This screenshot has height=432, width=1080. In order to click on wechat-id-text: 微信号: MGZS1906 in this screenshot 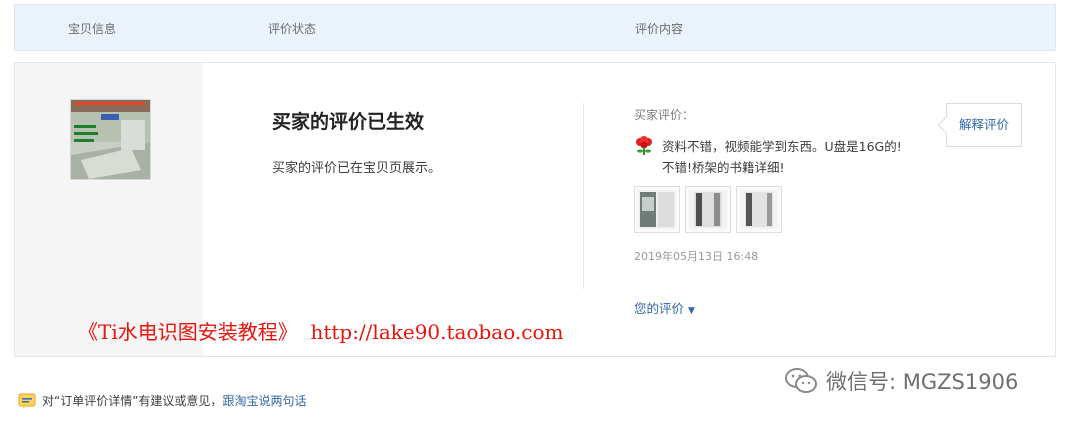, I will do `click(922, 382)`.